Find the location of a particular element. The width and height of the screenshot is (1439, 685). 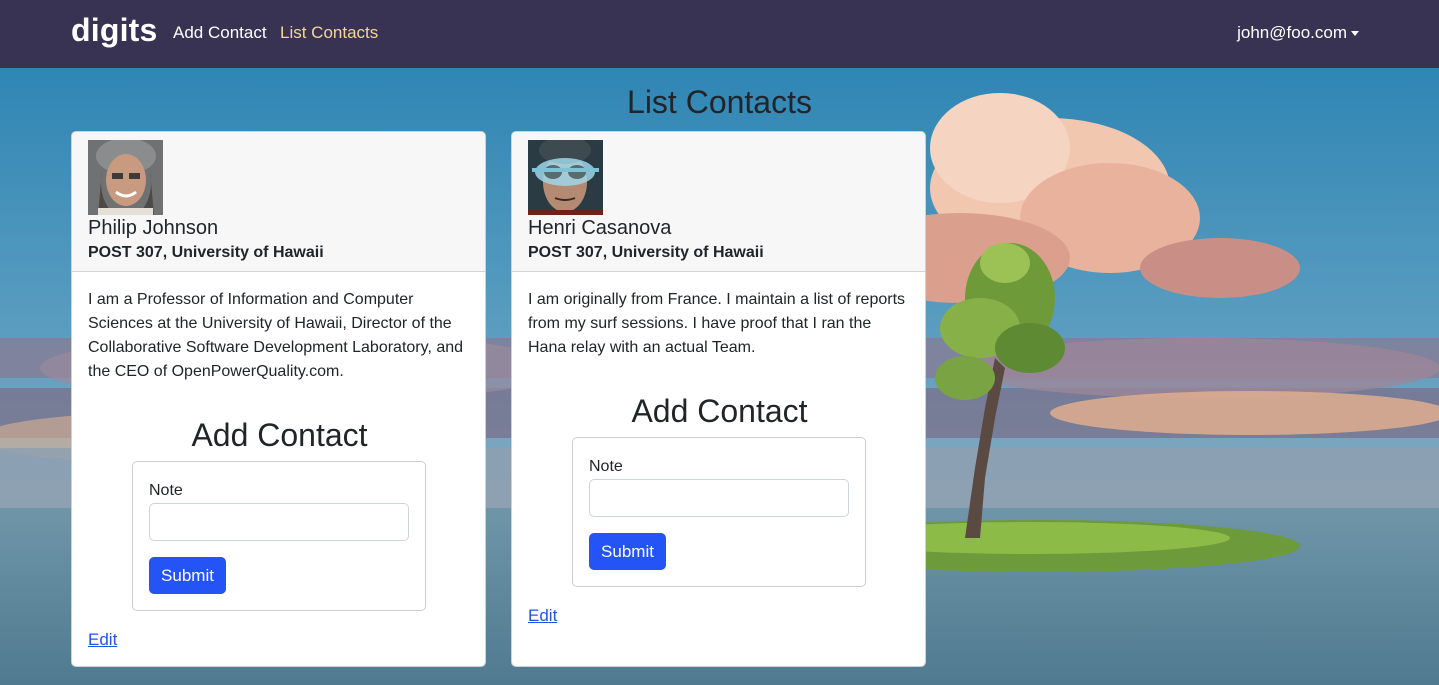

nav-list-contacts: List Contacts is located at coordinates (329, 33).